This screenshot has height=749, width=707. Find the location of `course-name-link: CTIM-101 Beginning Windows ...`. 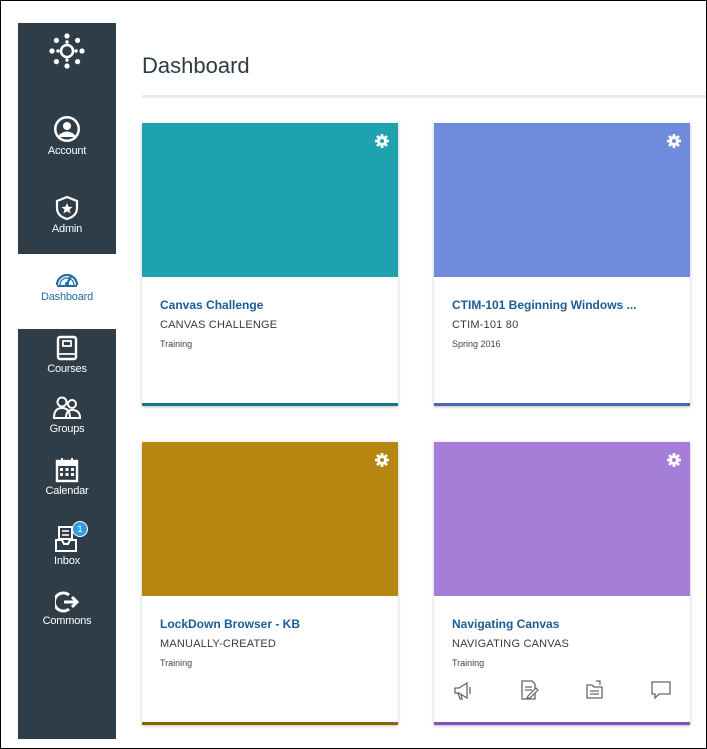

course-name-link: CTIM-101 Beginning Windows ... is located at coordinates (565, 305).